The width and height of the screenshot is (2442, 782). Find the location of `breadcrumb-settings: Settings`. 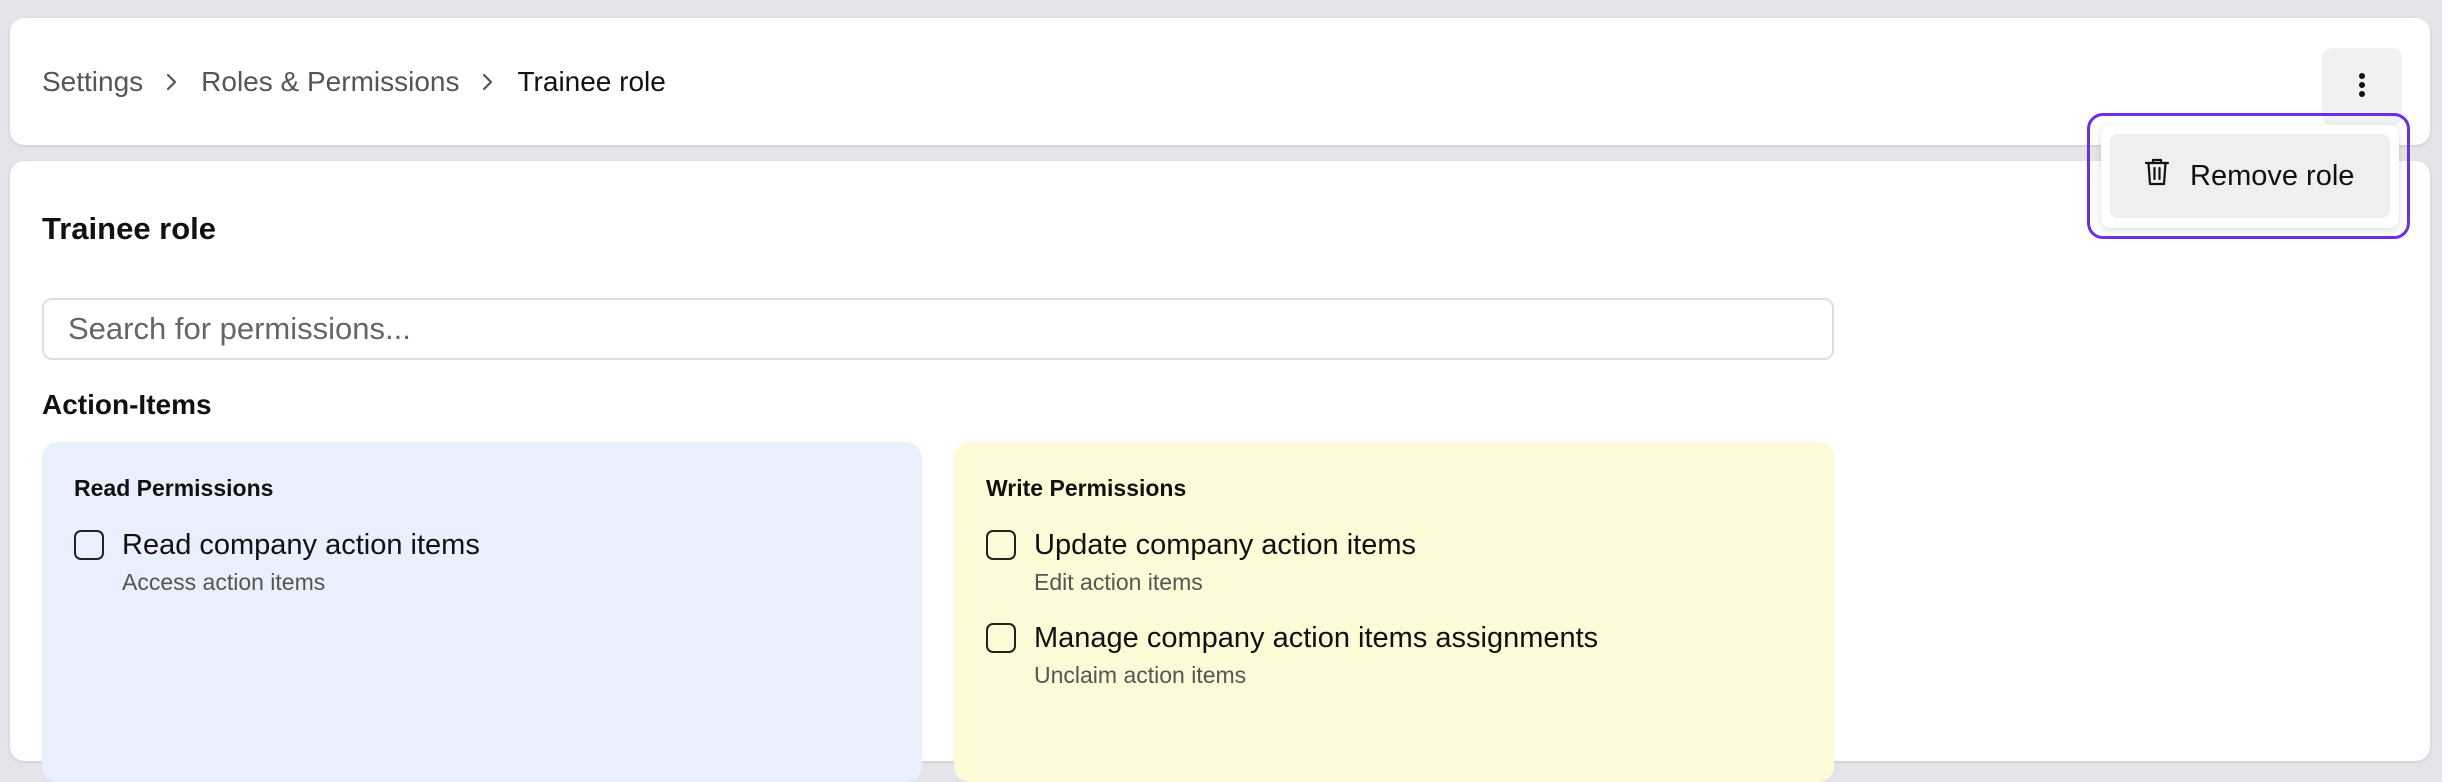

breadcrumb-settings: Settings is located at coordinates (92, 82).